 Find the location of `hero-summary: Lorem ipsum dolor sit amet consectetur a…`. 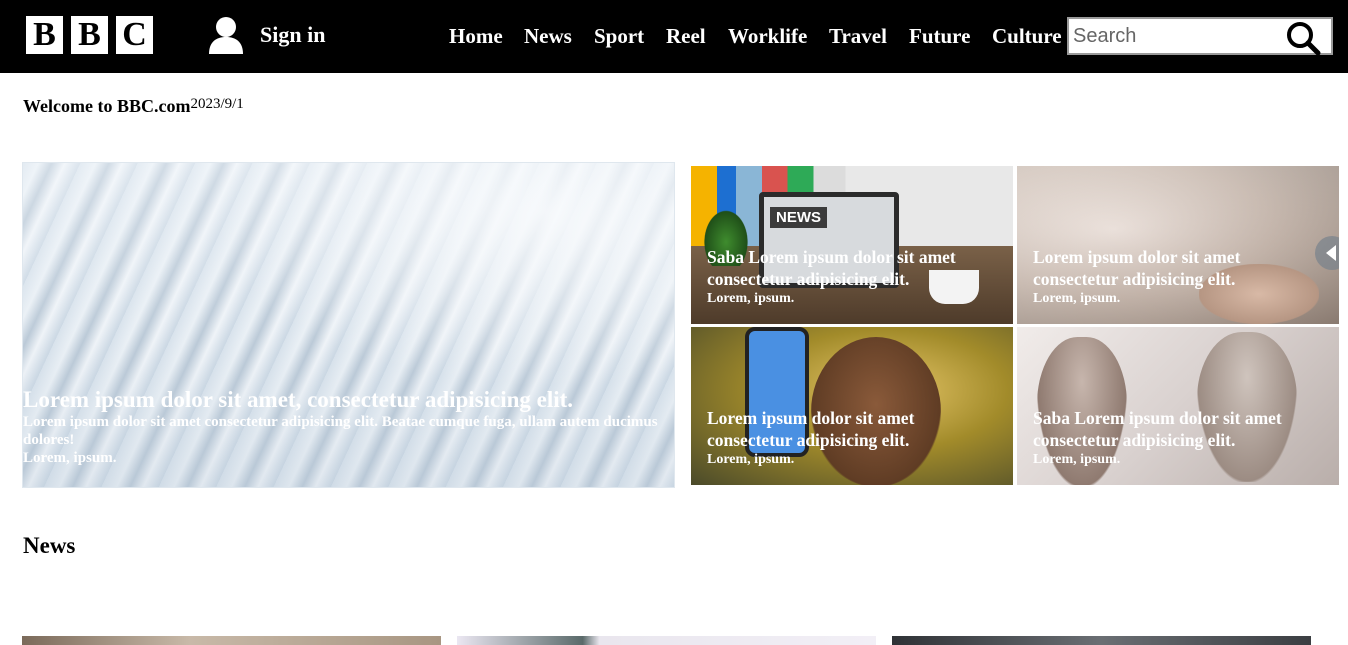

hero-summary: Lorem ipsum dolor sit amet consectetur a… is located at coordinates (340, 431).